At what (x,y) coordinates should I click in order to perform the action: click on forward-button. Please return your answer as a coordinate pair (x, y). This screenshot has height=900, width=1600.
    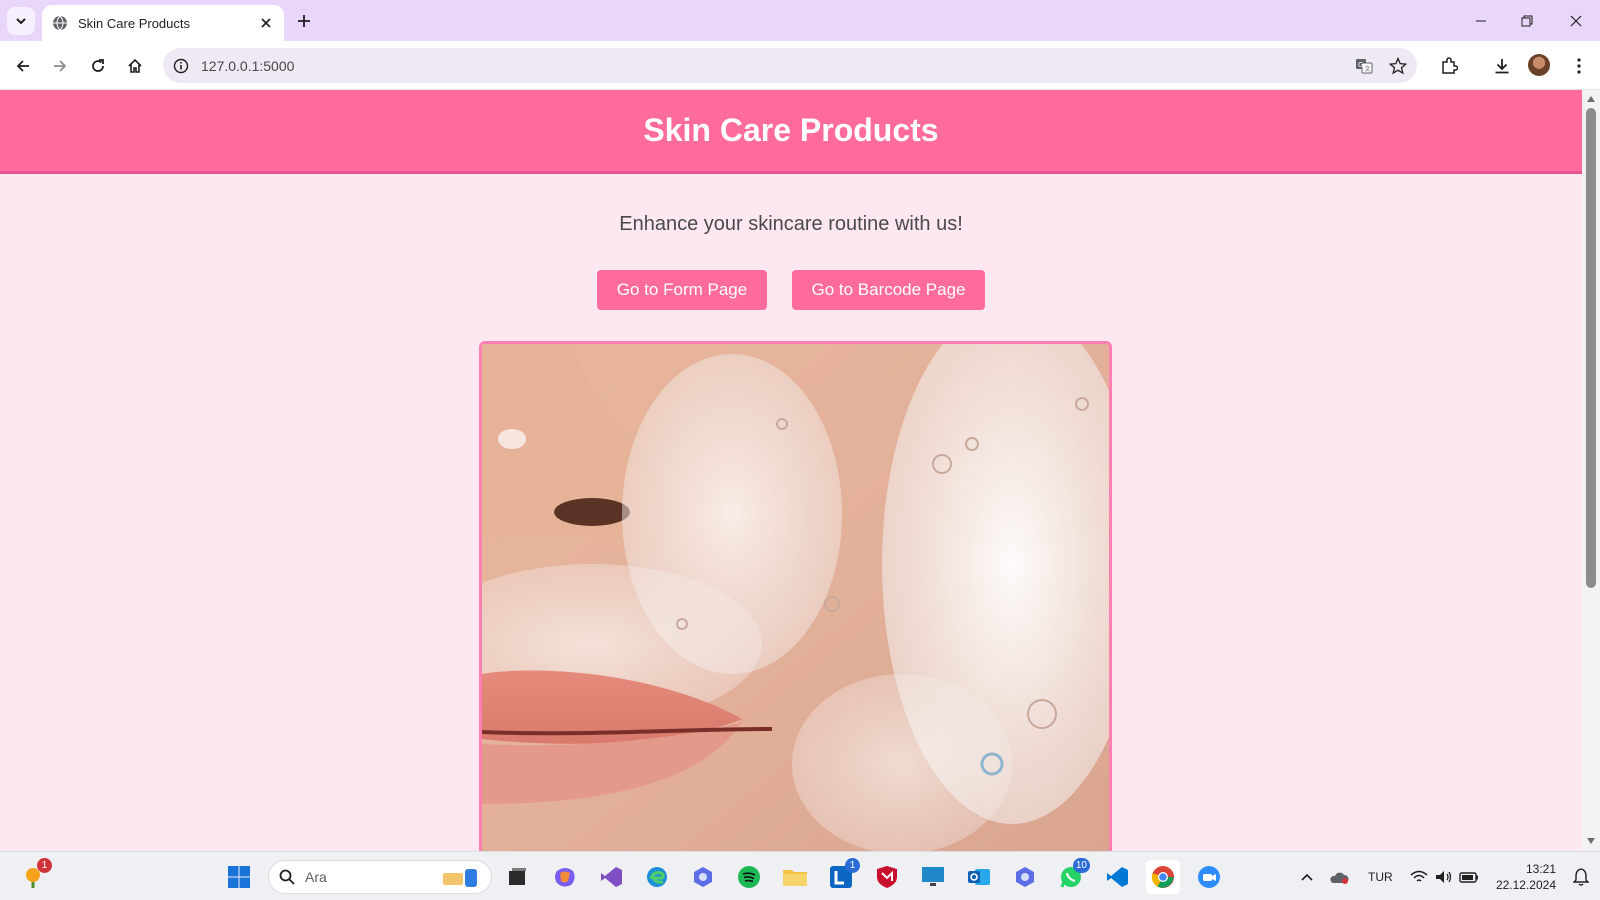
    Looking at the image, I should click on (60, 66).